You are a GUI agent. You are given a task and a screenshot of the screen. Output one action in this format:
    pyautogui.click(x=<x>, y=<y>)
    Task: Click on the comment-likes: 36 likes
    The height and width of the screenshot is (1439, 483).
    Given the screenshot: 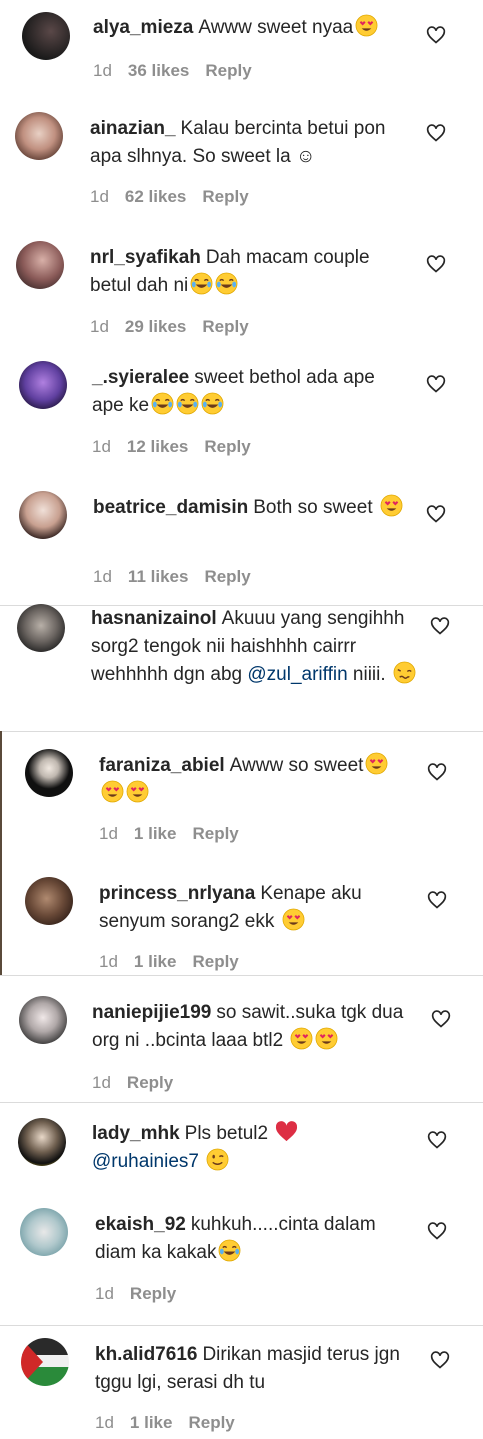 What is the action you would take?
    pyautogui.click(x=158, y=70)
    